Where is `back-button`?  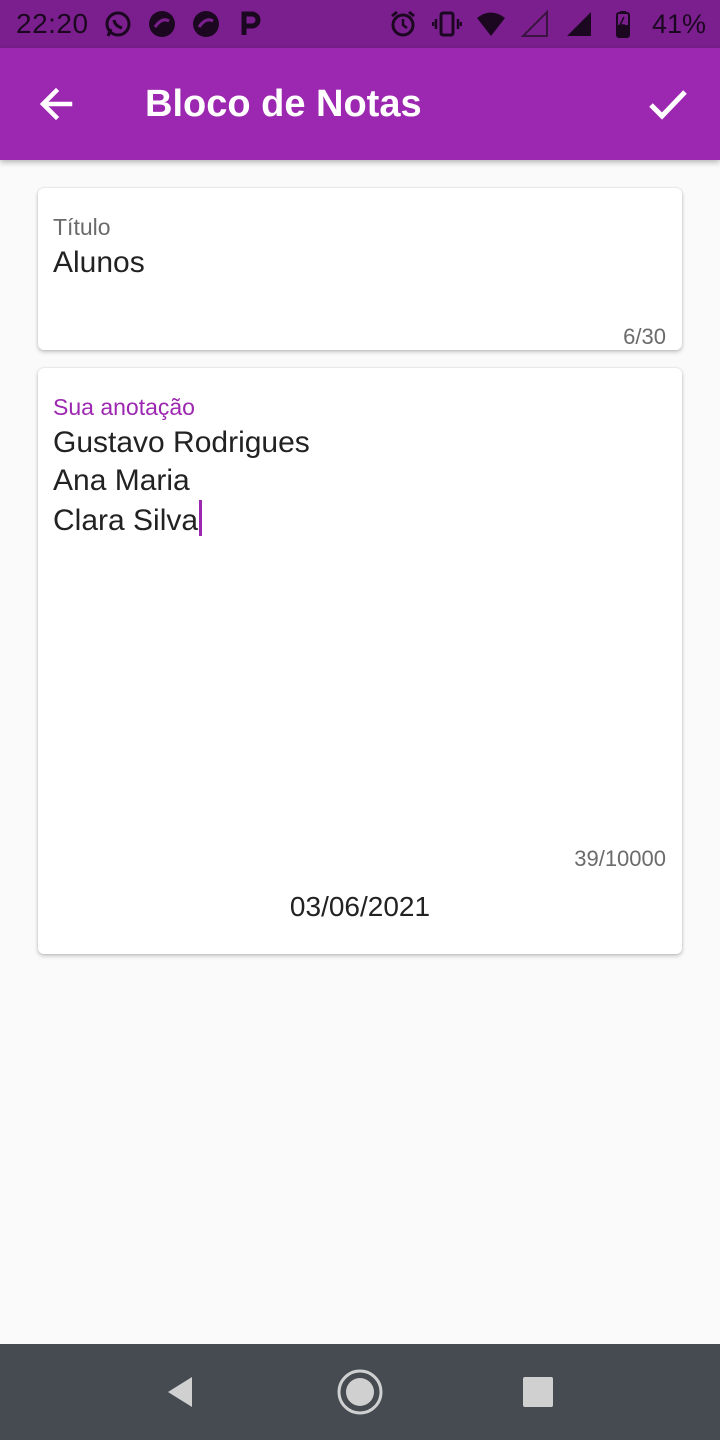
back-button is located at coordinates (56, 104).